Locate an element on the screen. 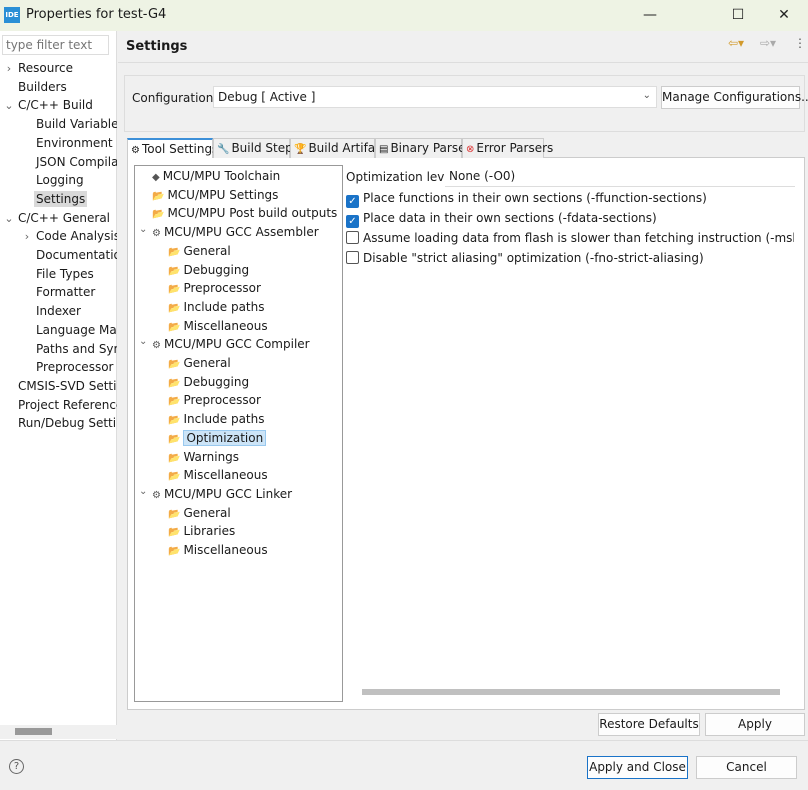  forward-arrow-icon: ⇨▾ is located at coordinates (768, 43).